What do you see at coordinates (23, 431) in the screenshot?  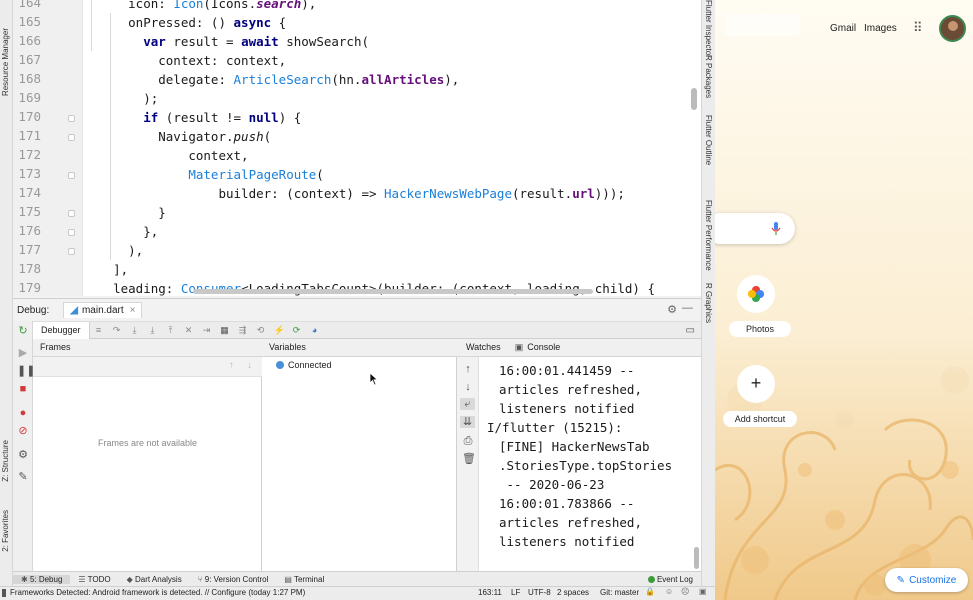 I see `mute-breakpoints-icon: ⊘` at bounding box center [23, 431].